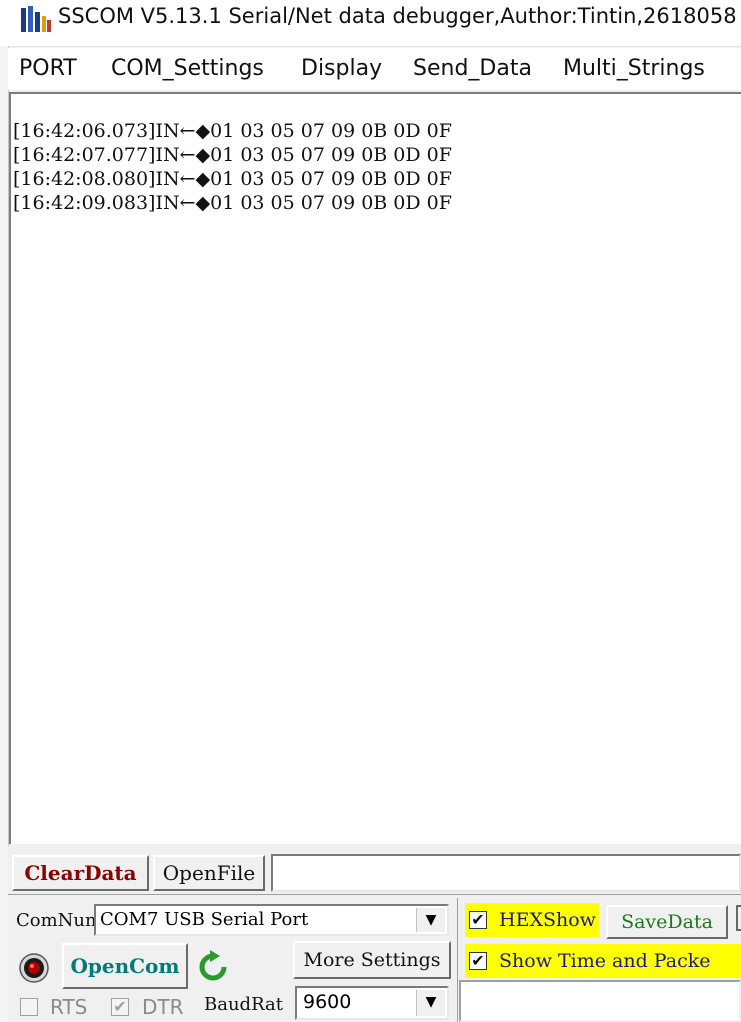 Image resolution: width=741 pixels, height=1022 pixels. I want to click on save-data-button: SaveData, so click(667, 922).